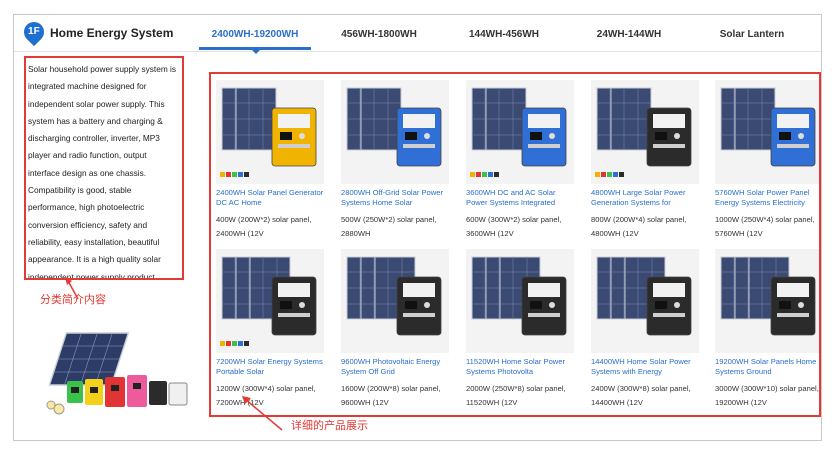 Image resolution: width=833 pixels, height=451 pixels. I want to click on product-title: 19200WH Solar Panels Home Systems Ground, so click(767, 368).